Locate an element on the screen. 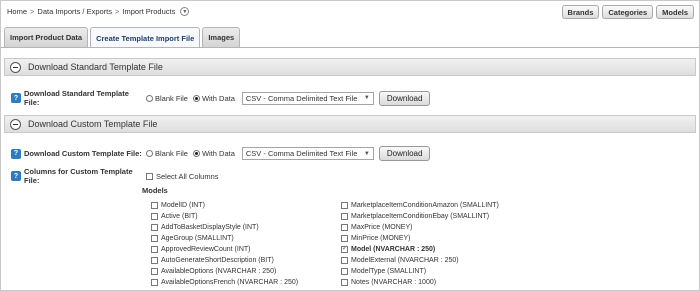 The width and height of the screenshot is (700, 291). column-label: MaxPrice (MONEY) is located at coordinates (382, 227).